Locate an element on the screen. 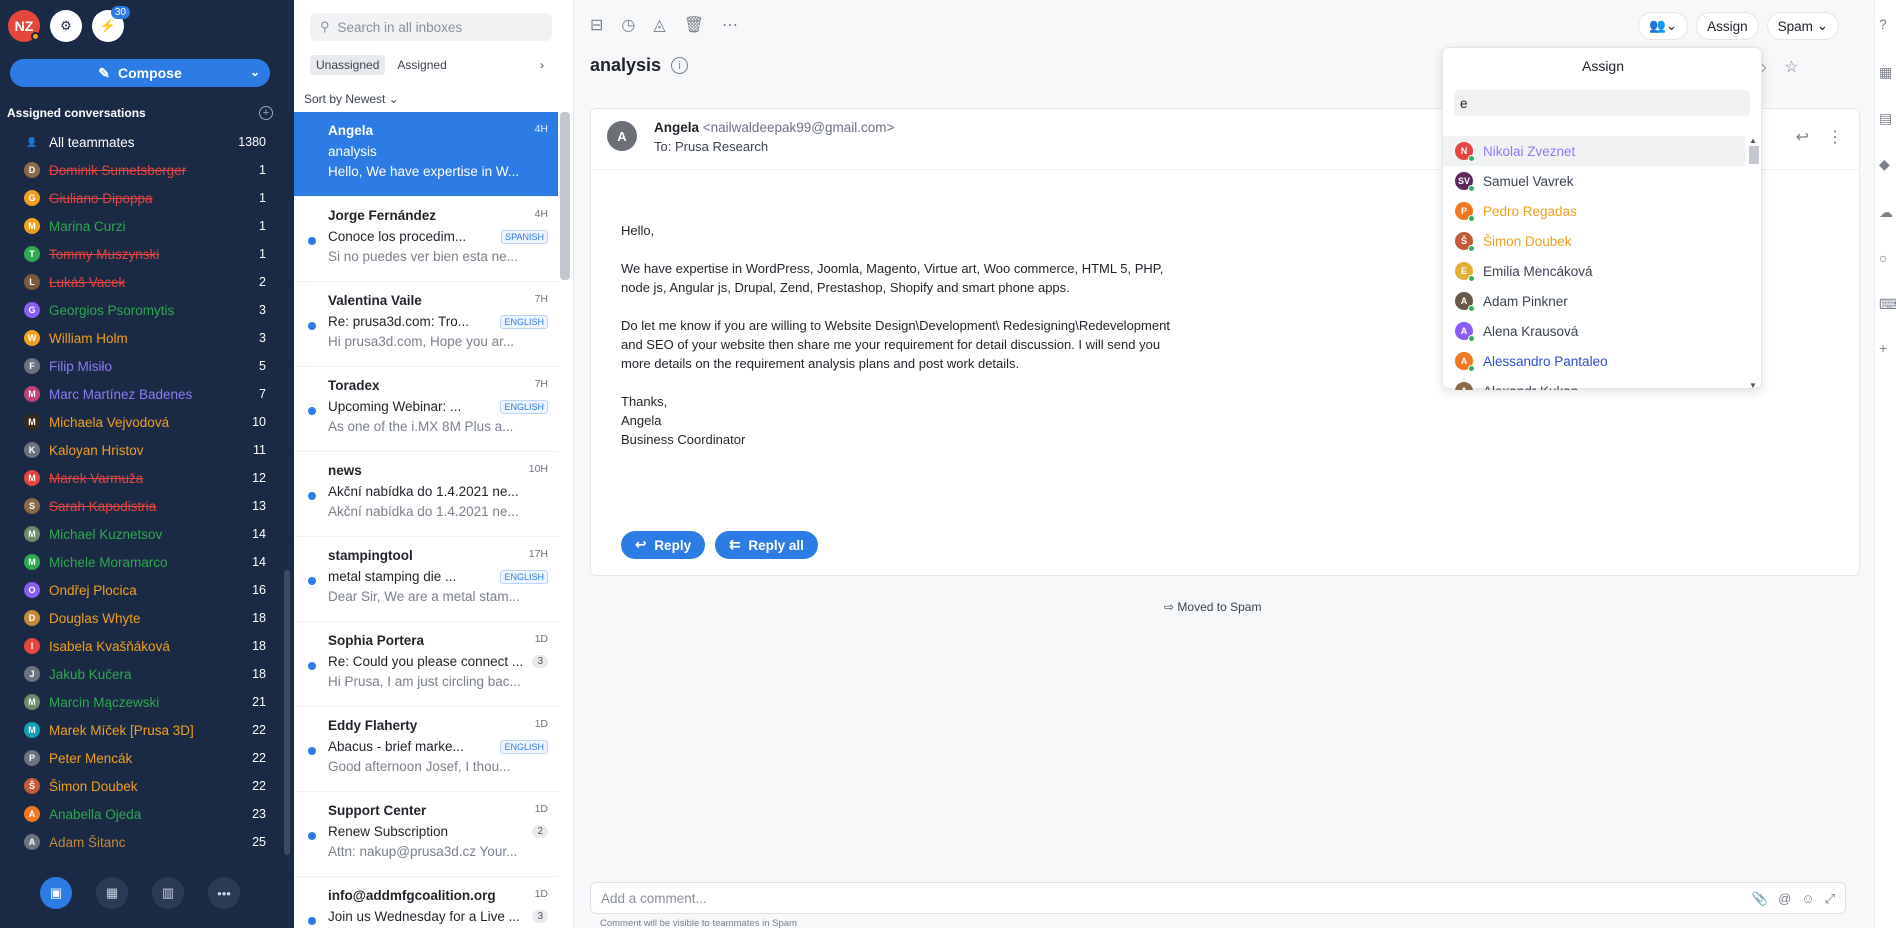 This screenshot has width=1896, height=928. assign-option: A Alessandro Pantaleo is located at coordinates (1594, 361).